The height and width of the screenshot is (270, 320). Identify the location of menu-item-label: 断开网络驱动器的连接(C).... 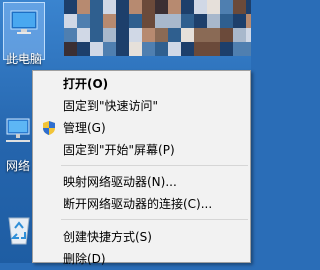
(138, 204).